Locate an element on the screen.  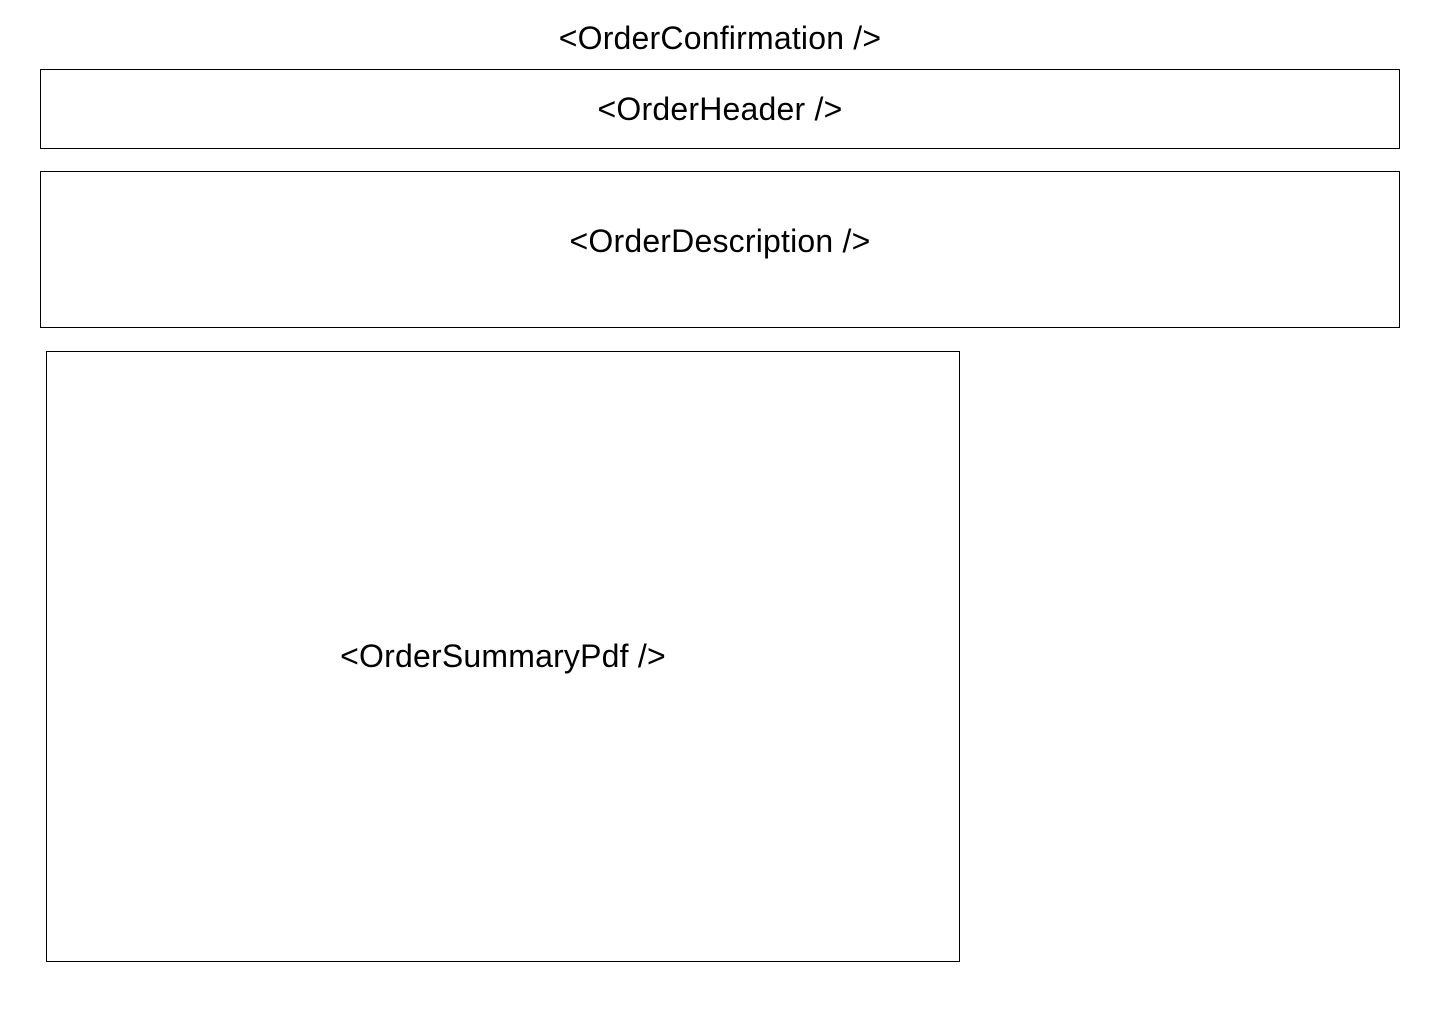
page-title: <OrderConfirmation /> is located at coordinates (720, 38).